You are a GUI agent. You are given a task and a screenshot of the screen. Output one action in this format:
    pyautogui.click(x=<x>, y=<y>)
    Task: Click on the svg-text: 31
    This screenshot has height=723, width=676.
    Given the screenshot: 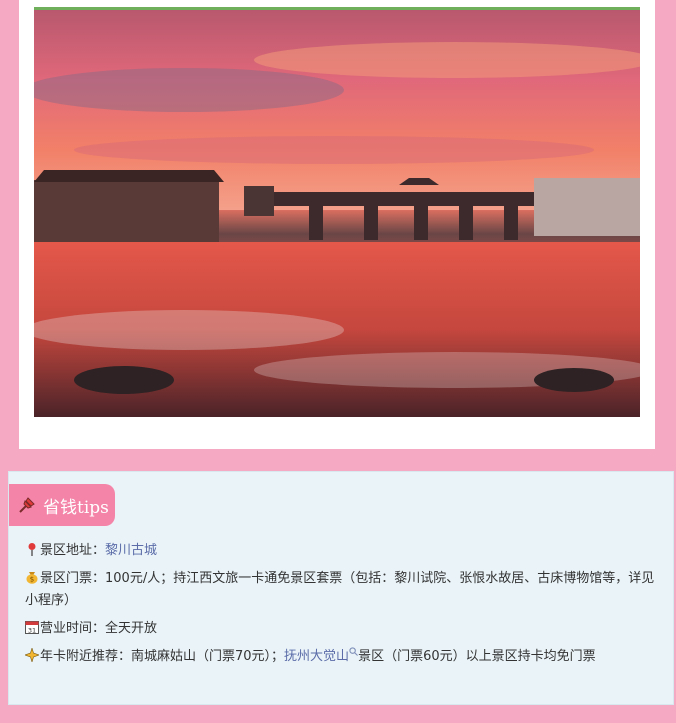 What is the action you would take?
    pyautogui.click(x=32, y=631)
    